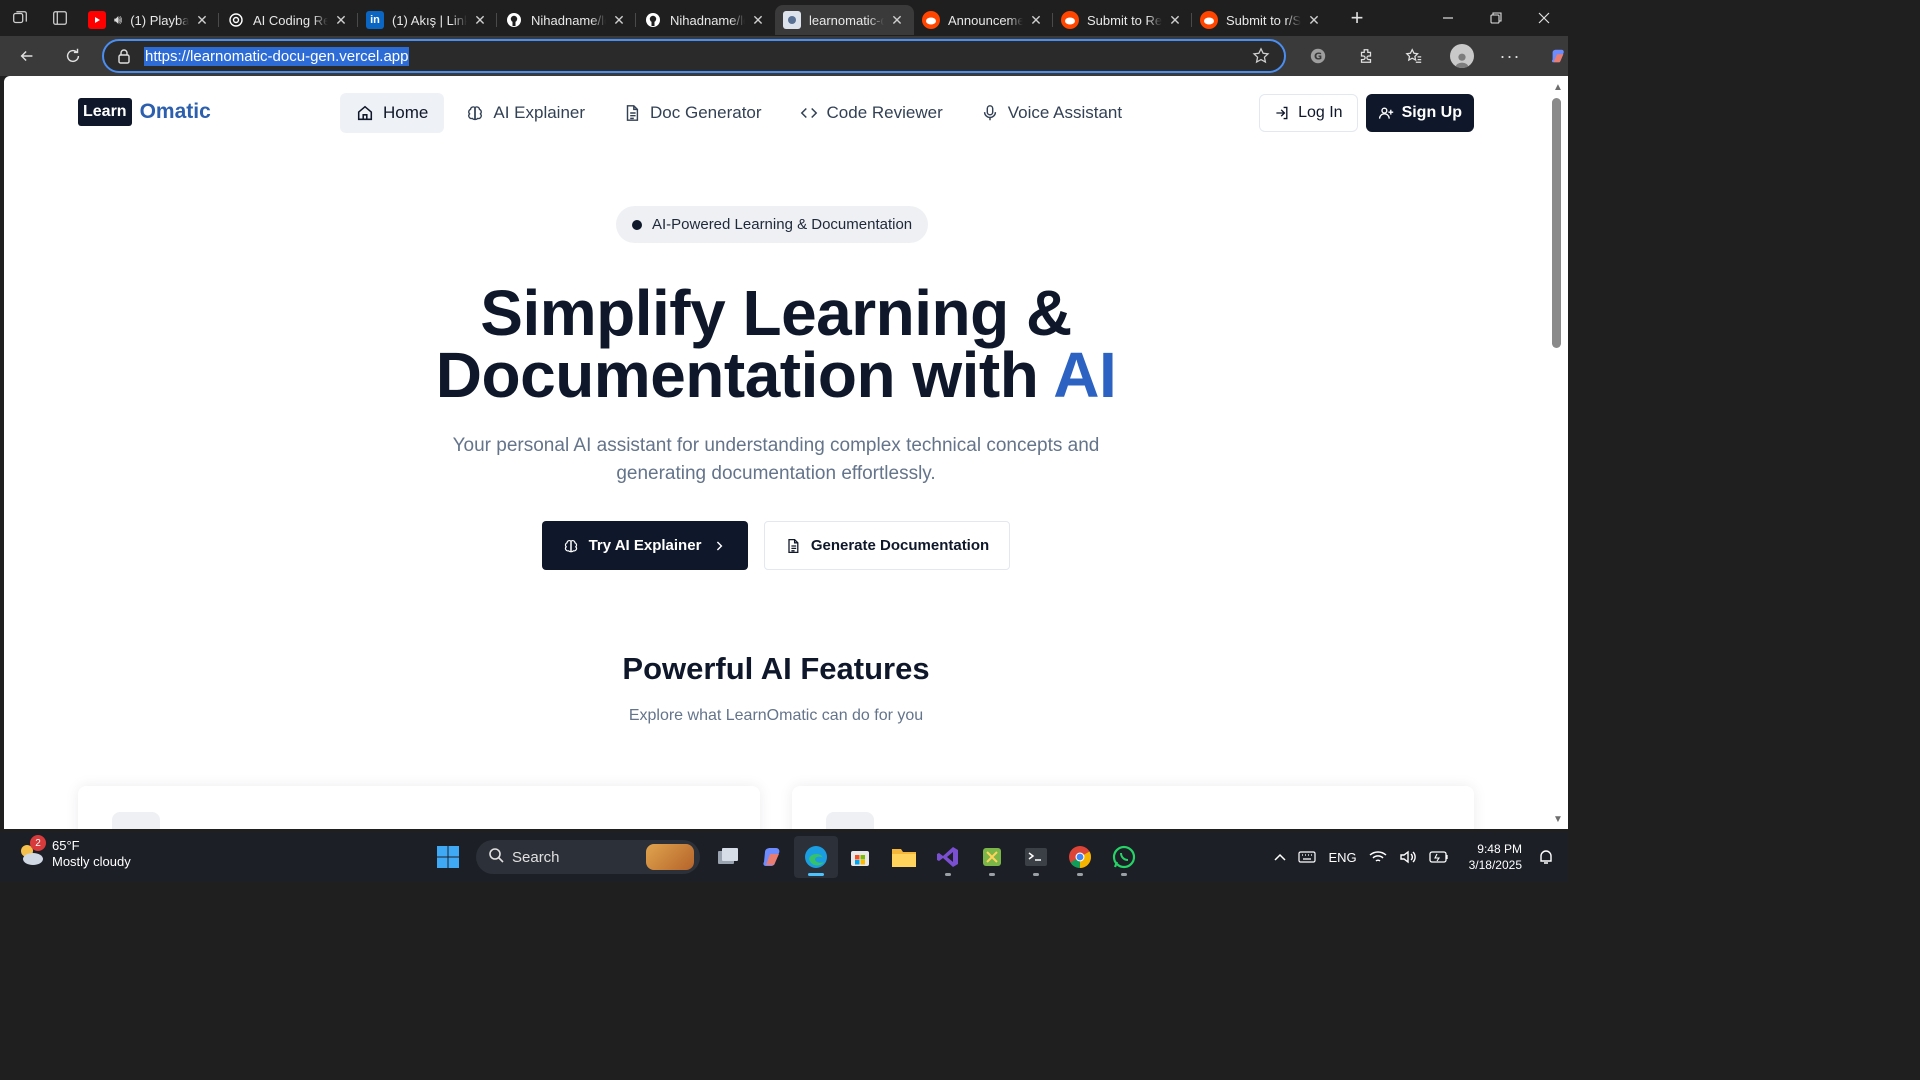  Describe the element at coordinates (816, 874) in the screenshot. I see `running-indicator` at that location.